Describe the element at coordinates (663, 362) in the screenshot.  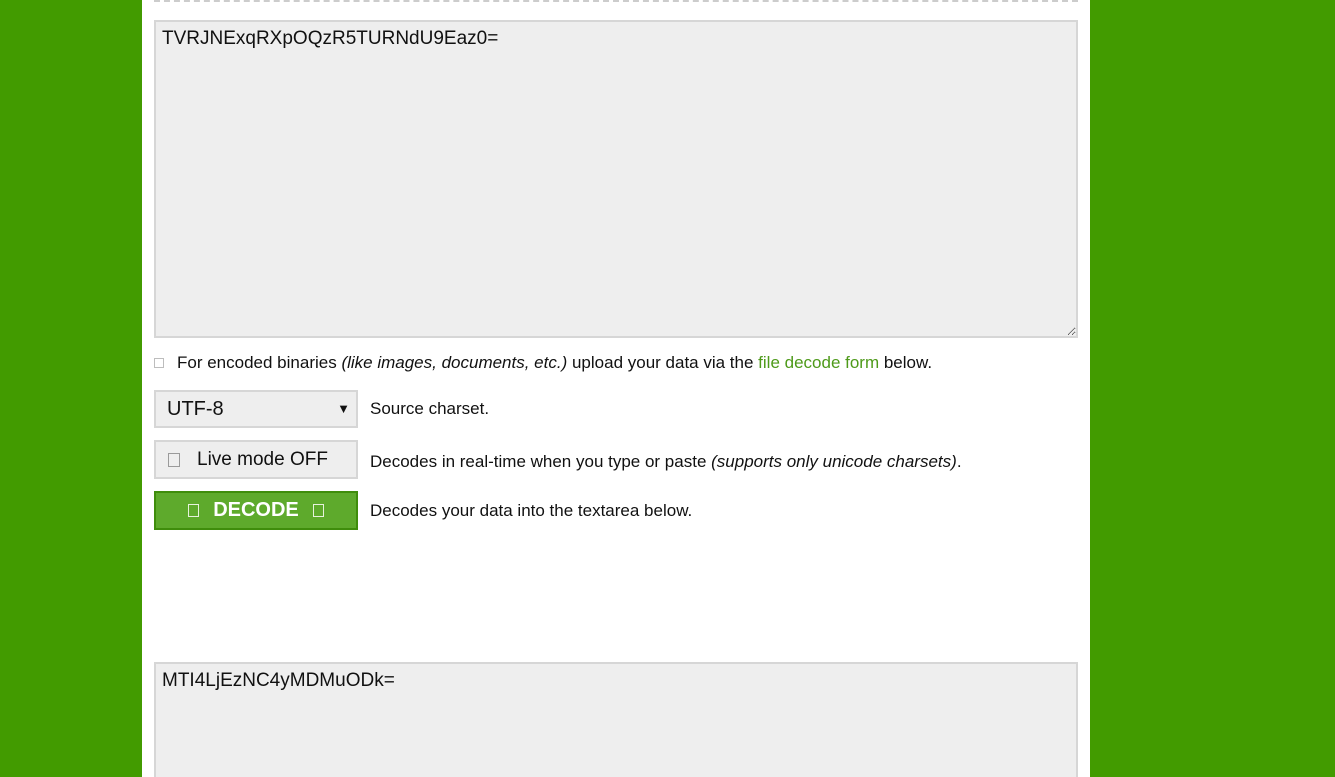
I see `binaries-note-middle: upload your data via the` at that location.